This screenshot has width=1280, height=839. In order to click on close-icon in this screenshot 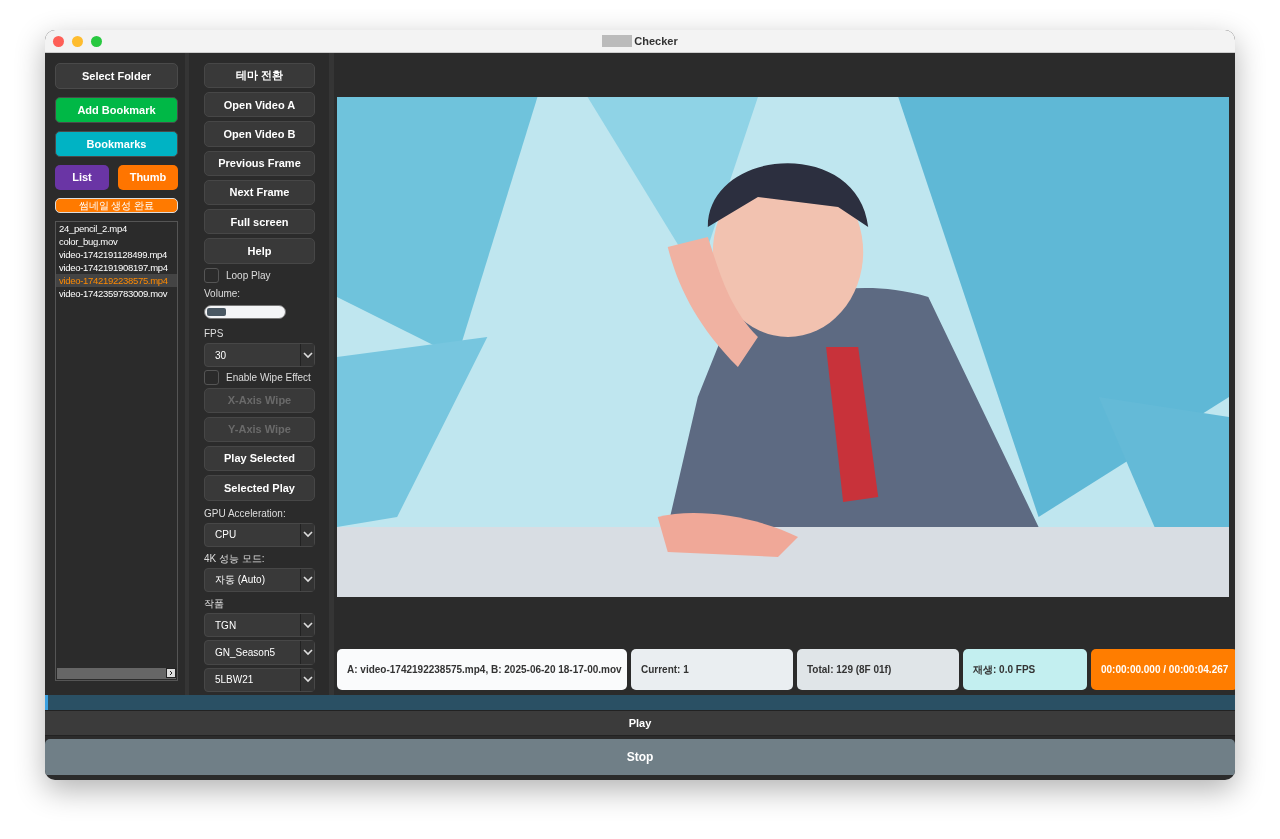, I will do `click(58, 41)`.